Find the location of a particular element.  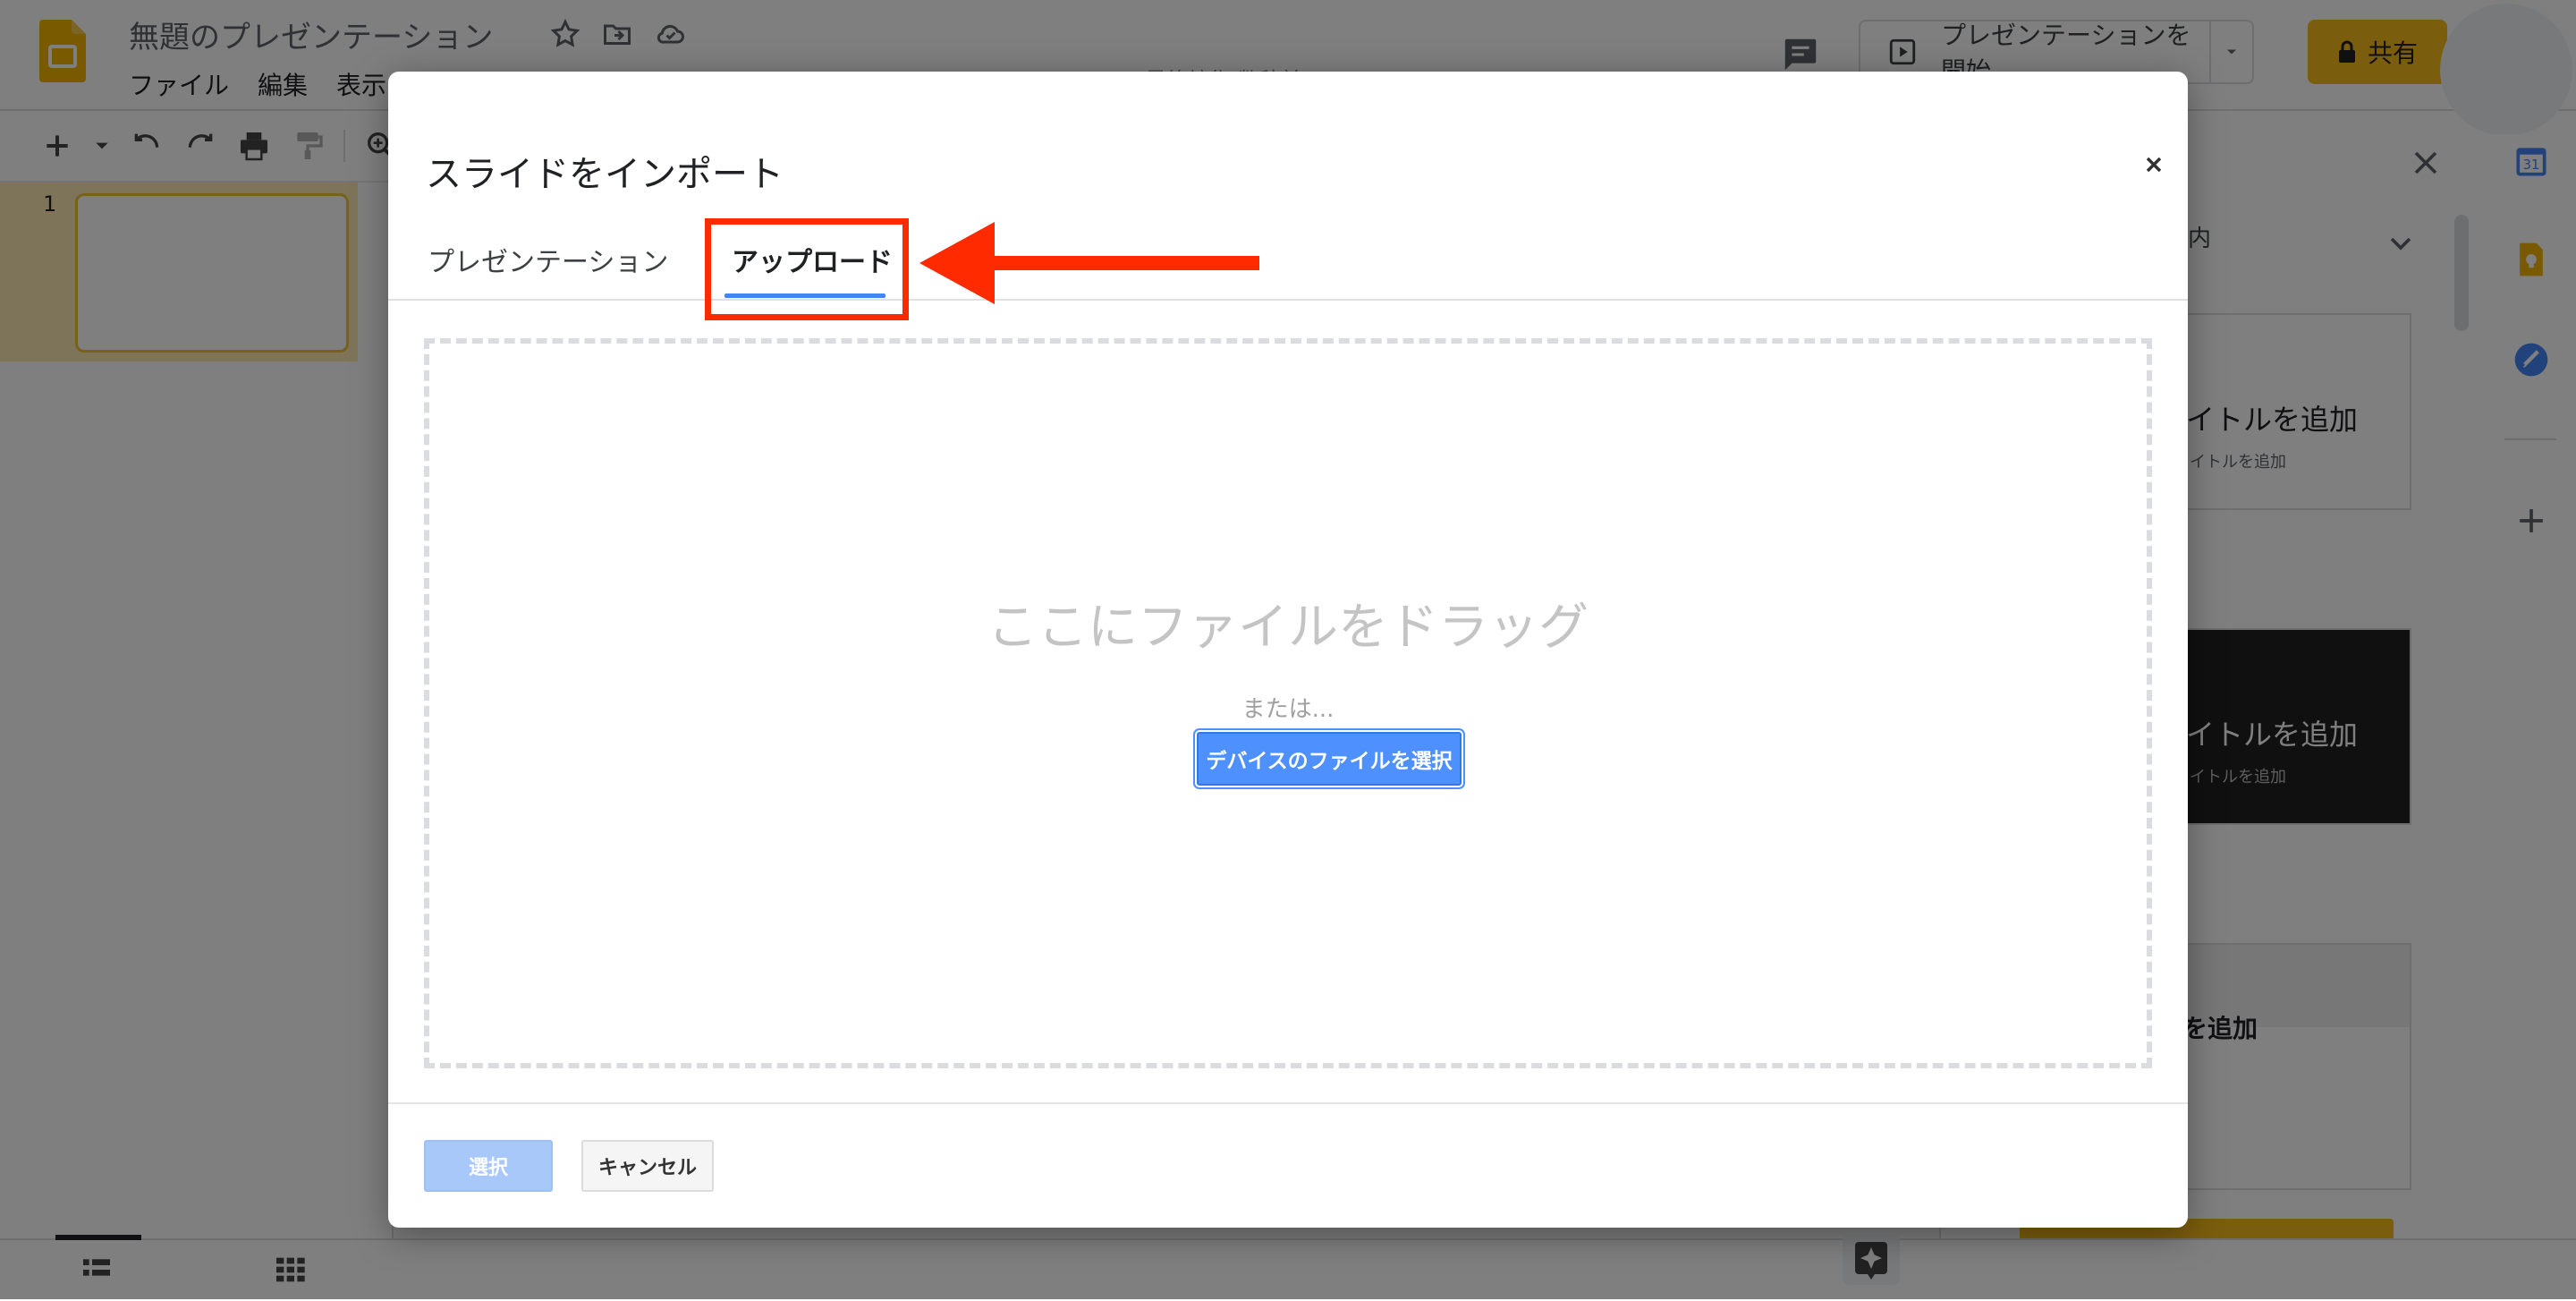

tabs-divider is located at coordinates (1288, 300).